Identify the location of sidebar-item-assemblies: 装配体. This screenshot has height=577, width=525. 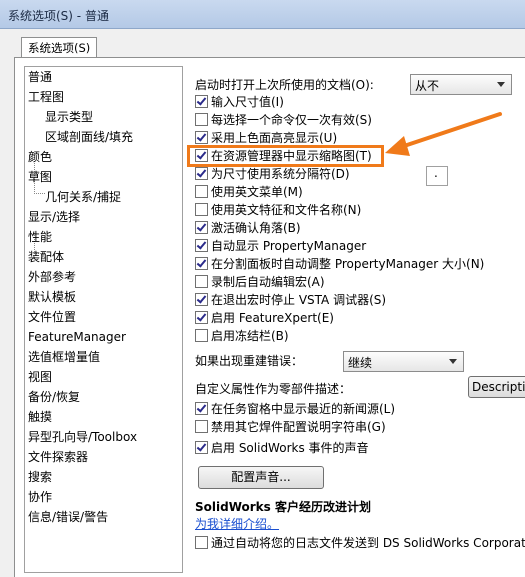
(46, 257).